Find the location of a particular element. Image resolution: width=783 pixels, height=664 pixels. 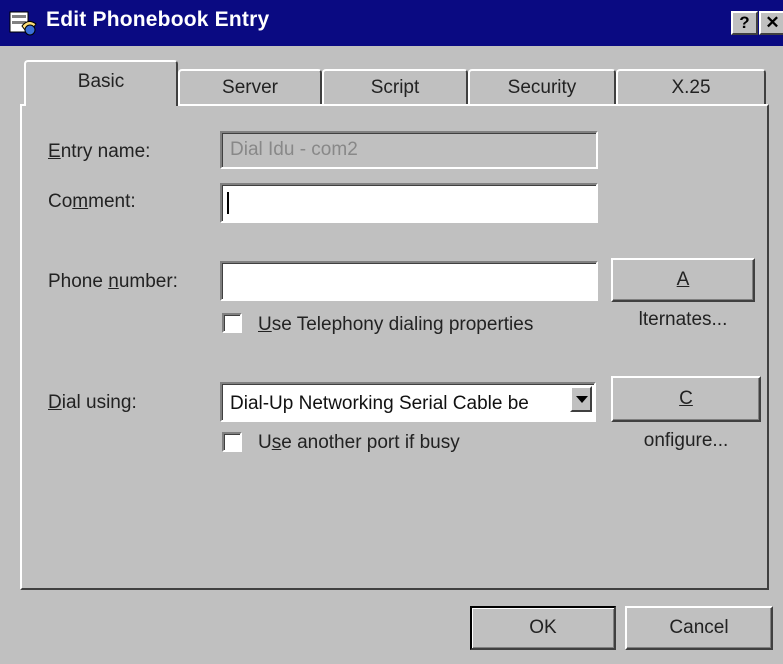

close-button: ✕ is located at coordinates (771, 23).